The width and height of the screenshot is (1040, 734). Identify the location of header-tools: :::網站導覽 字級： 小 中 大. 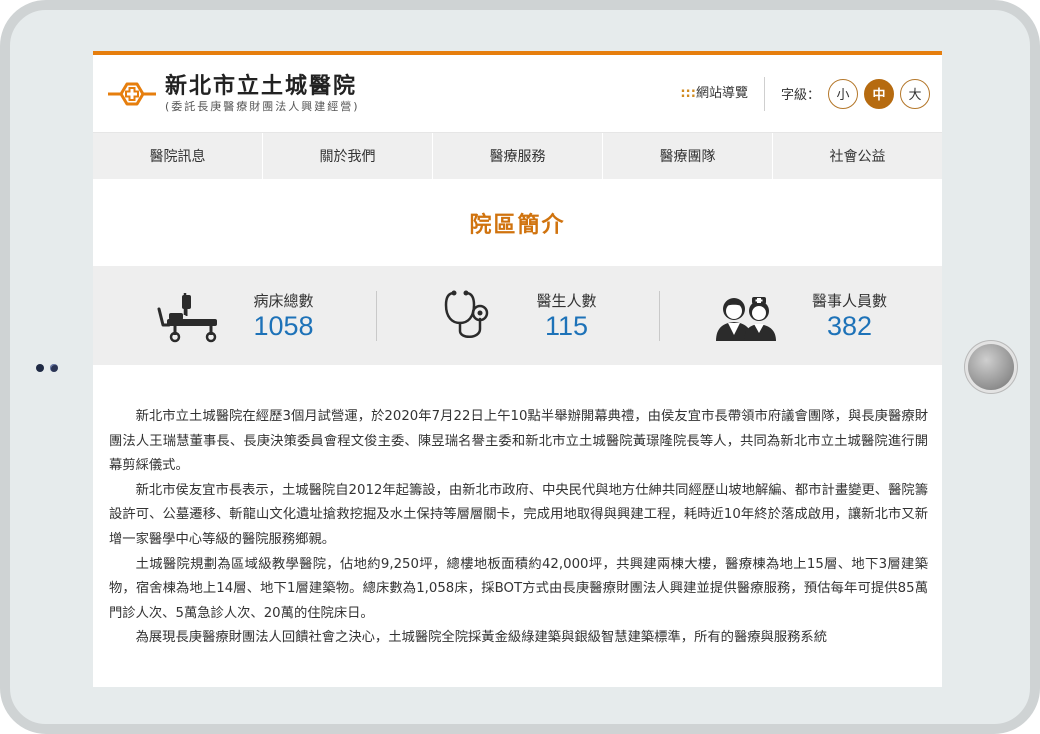
(805, 93).